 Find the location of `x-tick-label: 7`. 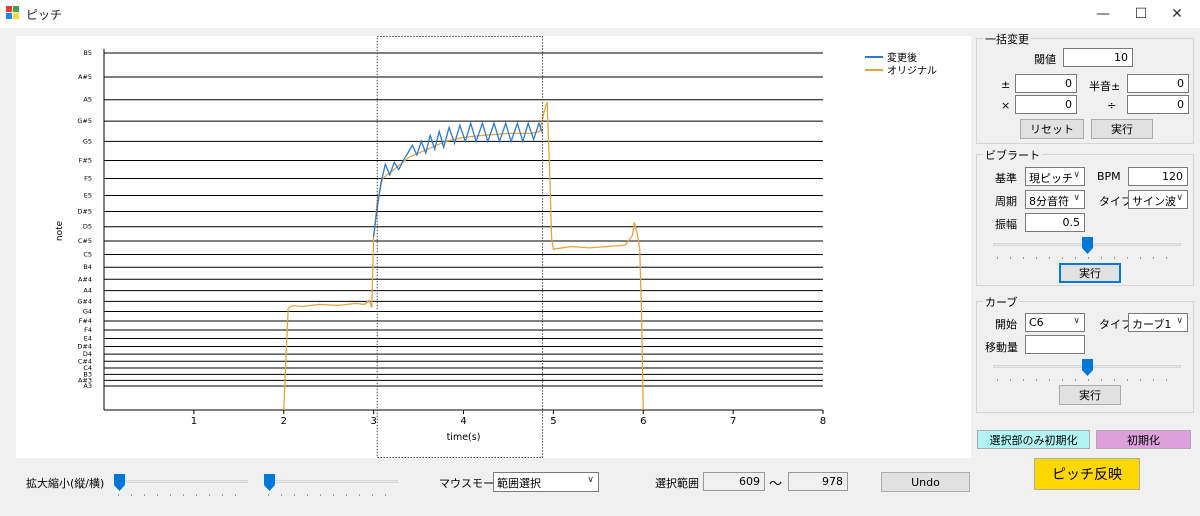

x-tick-label: 7 is located at coordinates (733, 421).